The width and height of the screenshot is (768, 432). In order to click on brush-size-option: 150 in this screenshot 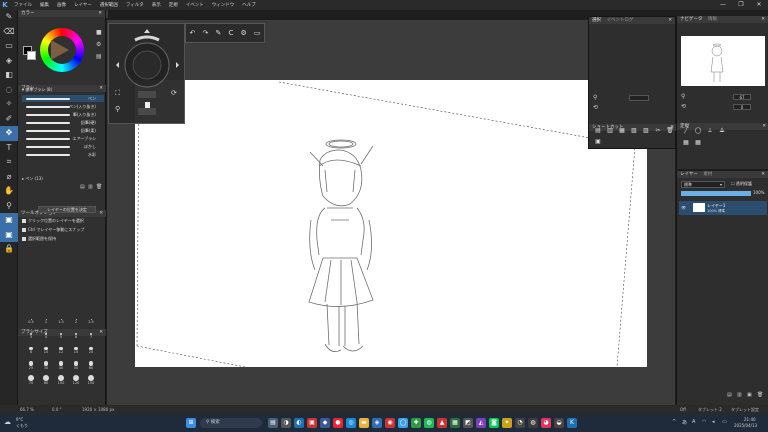, I will do `click(91, 380)`.